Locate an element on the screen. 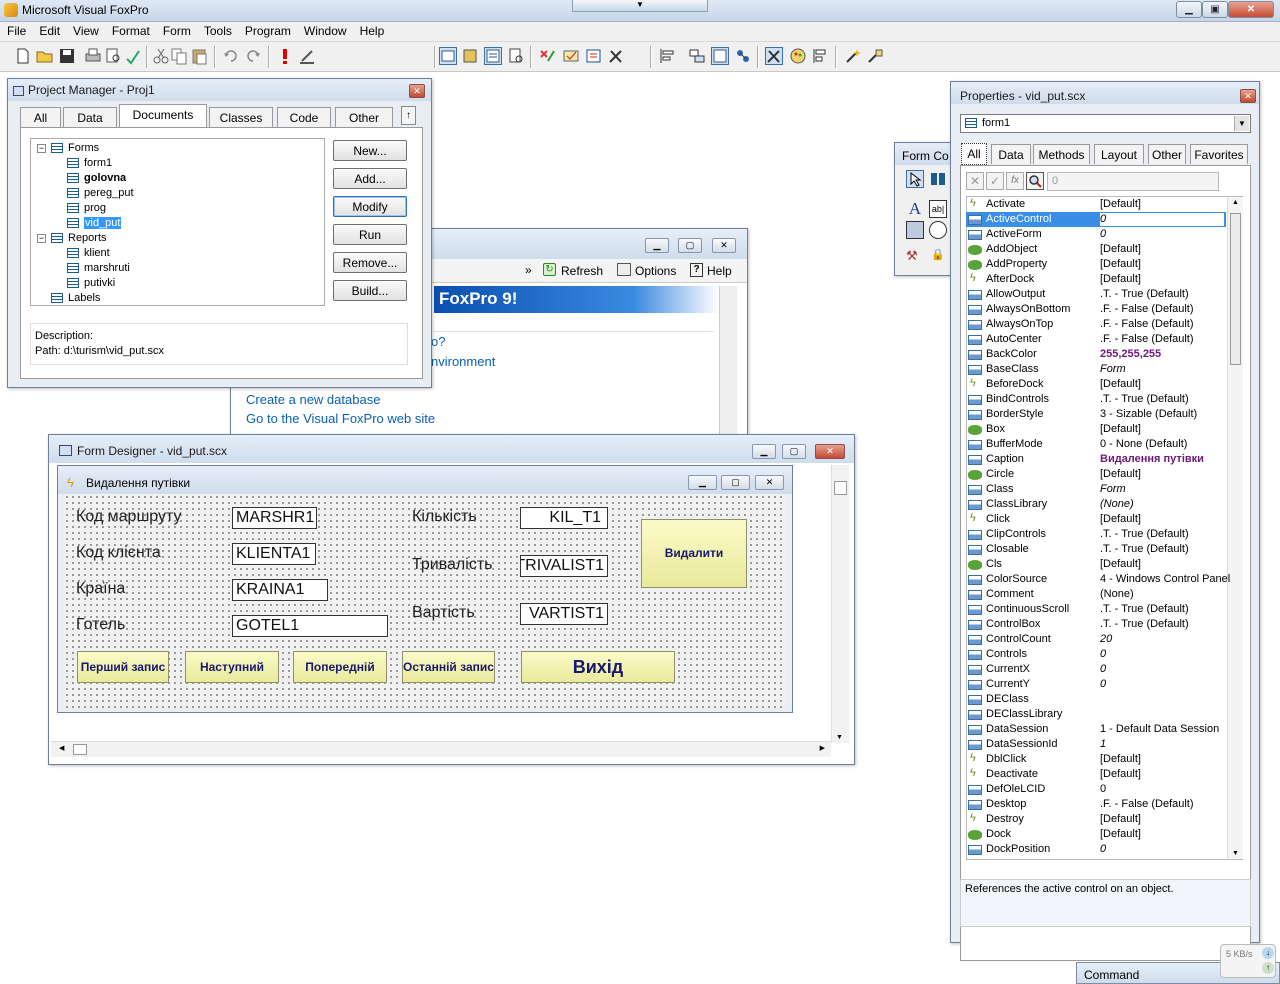 This screenshot has width=1280, height=984. app-close-button: ✕ is located at coordinates (1251, 9).